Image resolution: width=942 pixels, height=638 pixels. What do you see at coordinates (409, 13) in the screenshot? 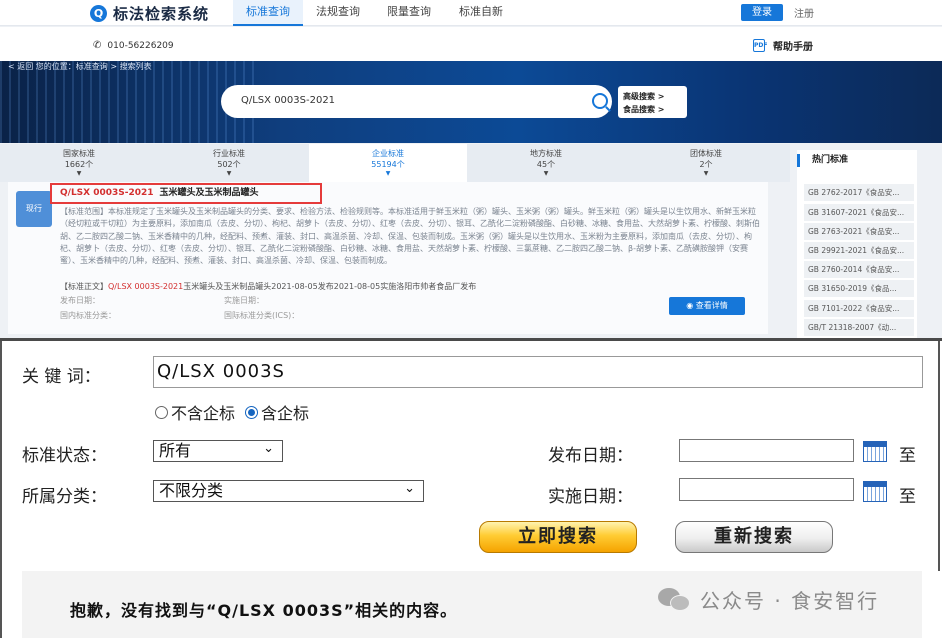
I see `nav-tab-limit-query: 限量查询` at bounding box center [409, 13].